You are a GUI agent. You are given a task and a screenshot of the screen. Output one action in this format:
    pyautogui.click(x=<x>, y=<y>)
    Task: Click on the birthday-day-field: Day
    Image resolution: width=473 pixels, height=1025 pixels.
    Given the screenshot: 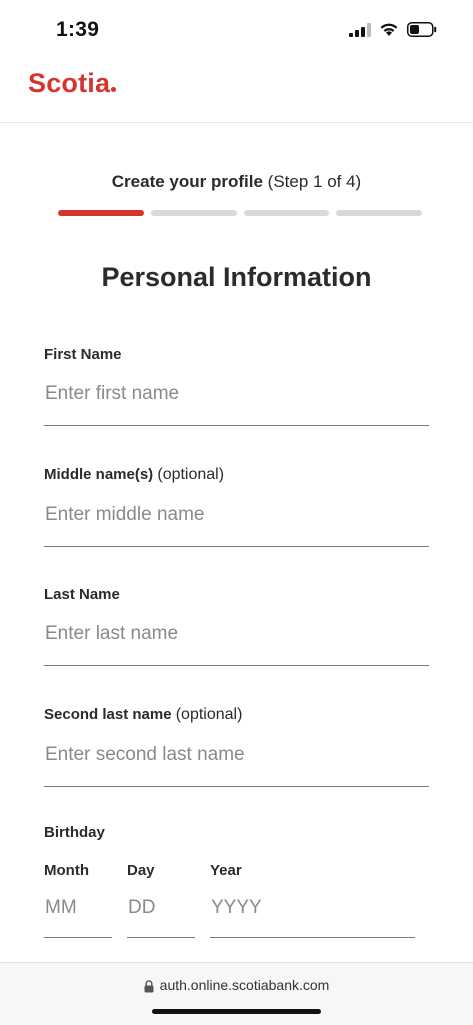 What is the action you would take?
    pyautogui.click(x=161, y=900)
    